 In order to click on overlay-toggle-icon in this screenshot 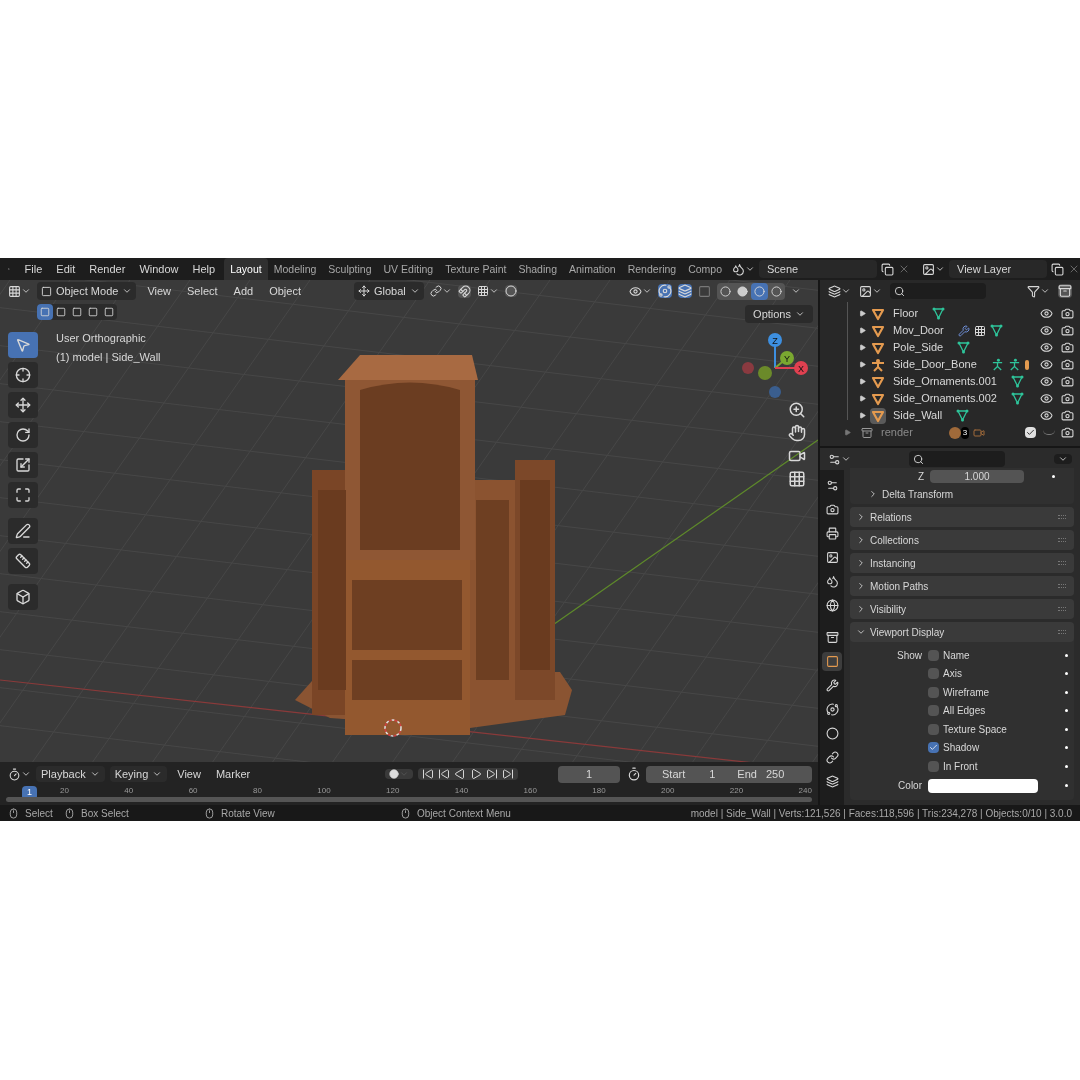, I will do `click(684, 291)`.